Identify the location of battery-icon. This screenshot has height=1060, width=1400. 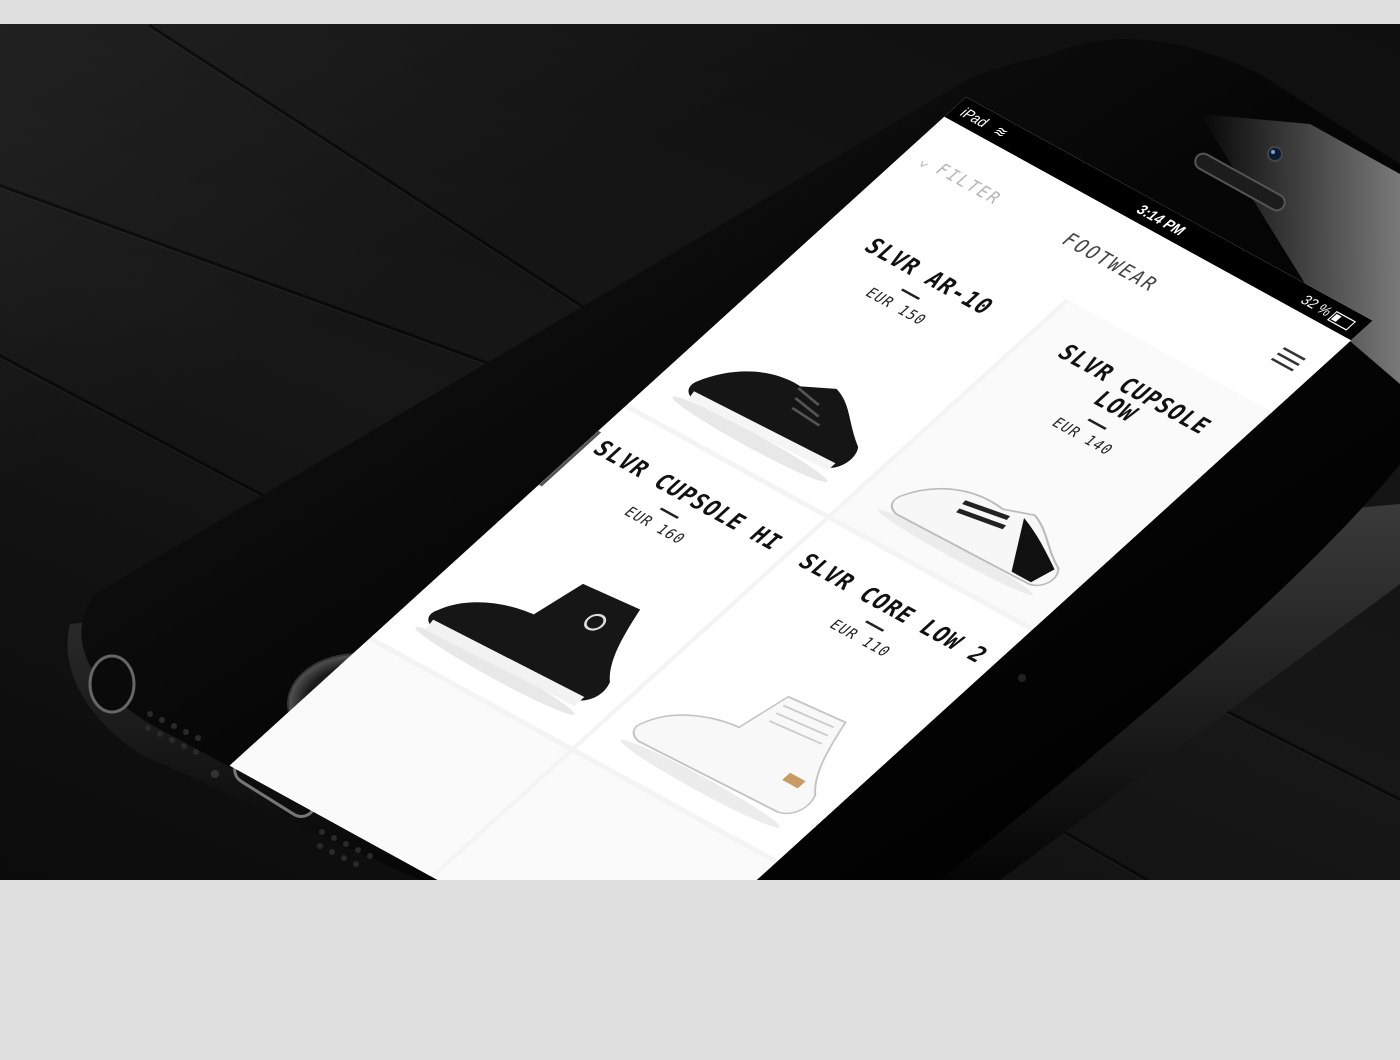
(1342, 320).